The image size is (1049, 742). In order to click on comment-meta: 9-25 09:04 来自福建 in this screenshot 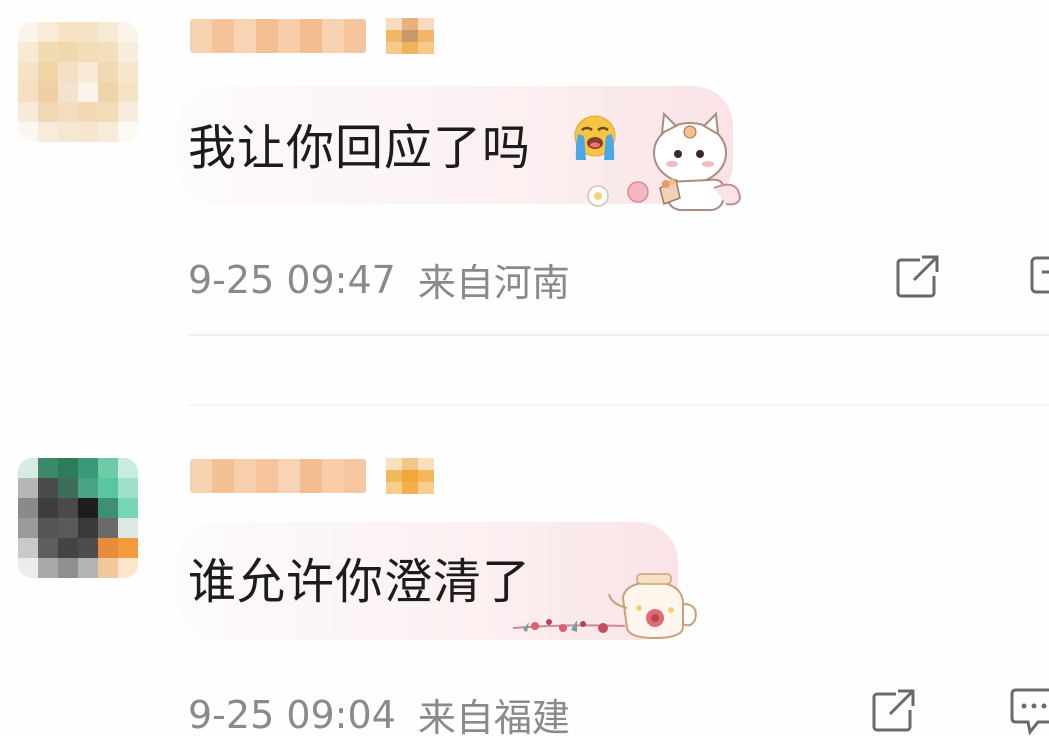, I will do `click(379, 714)`.